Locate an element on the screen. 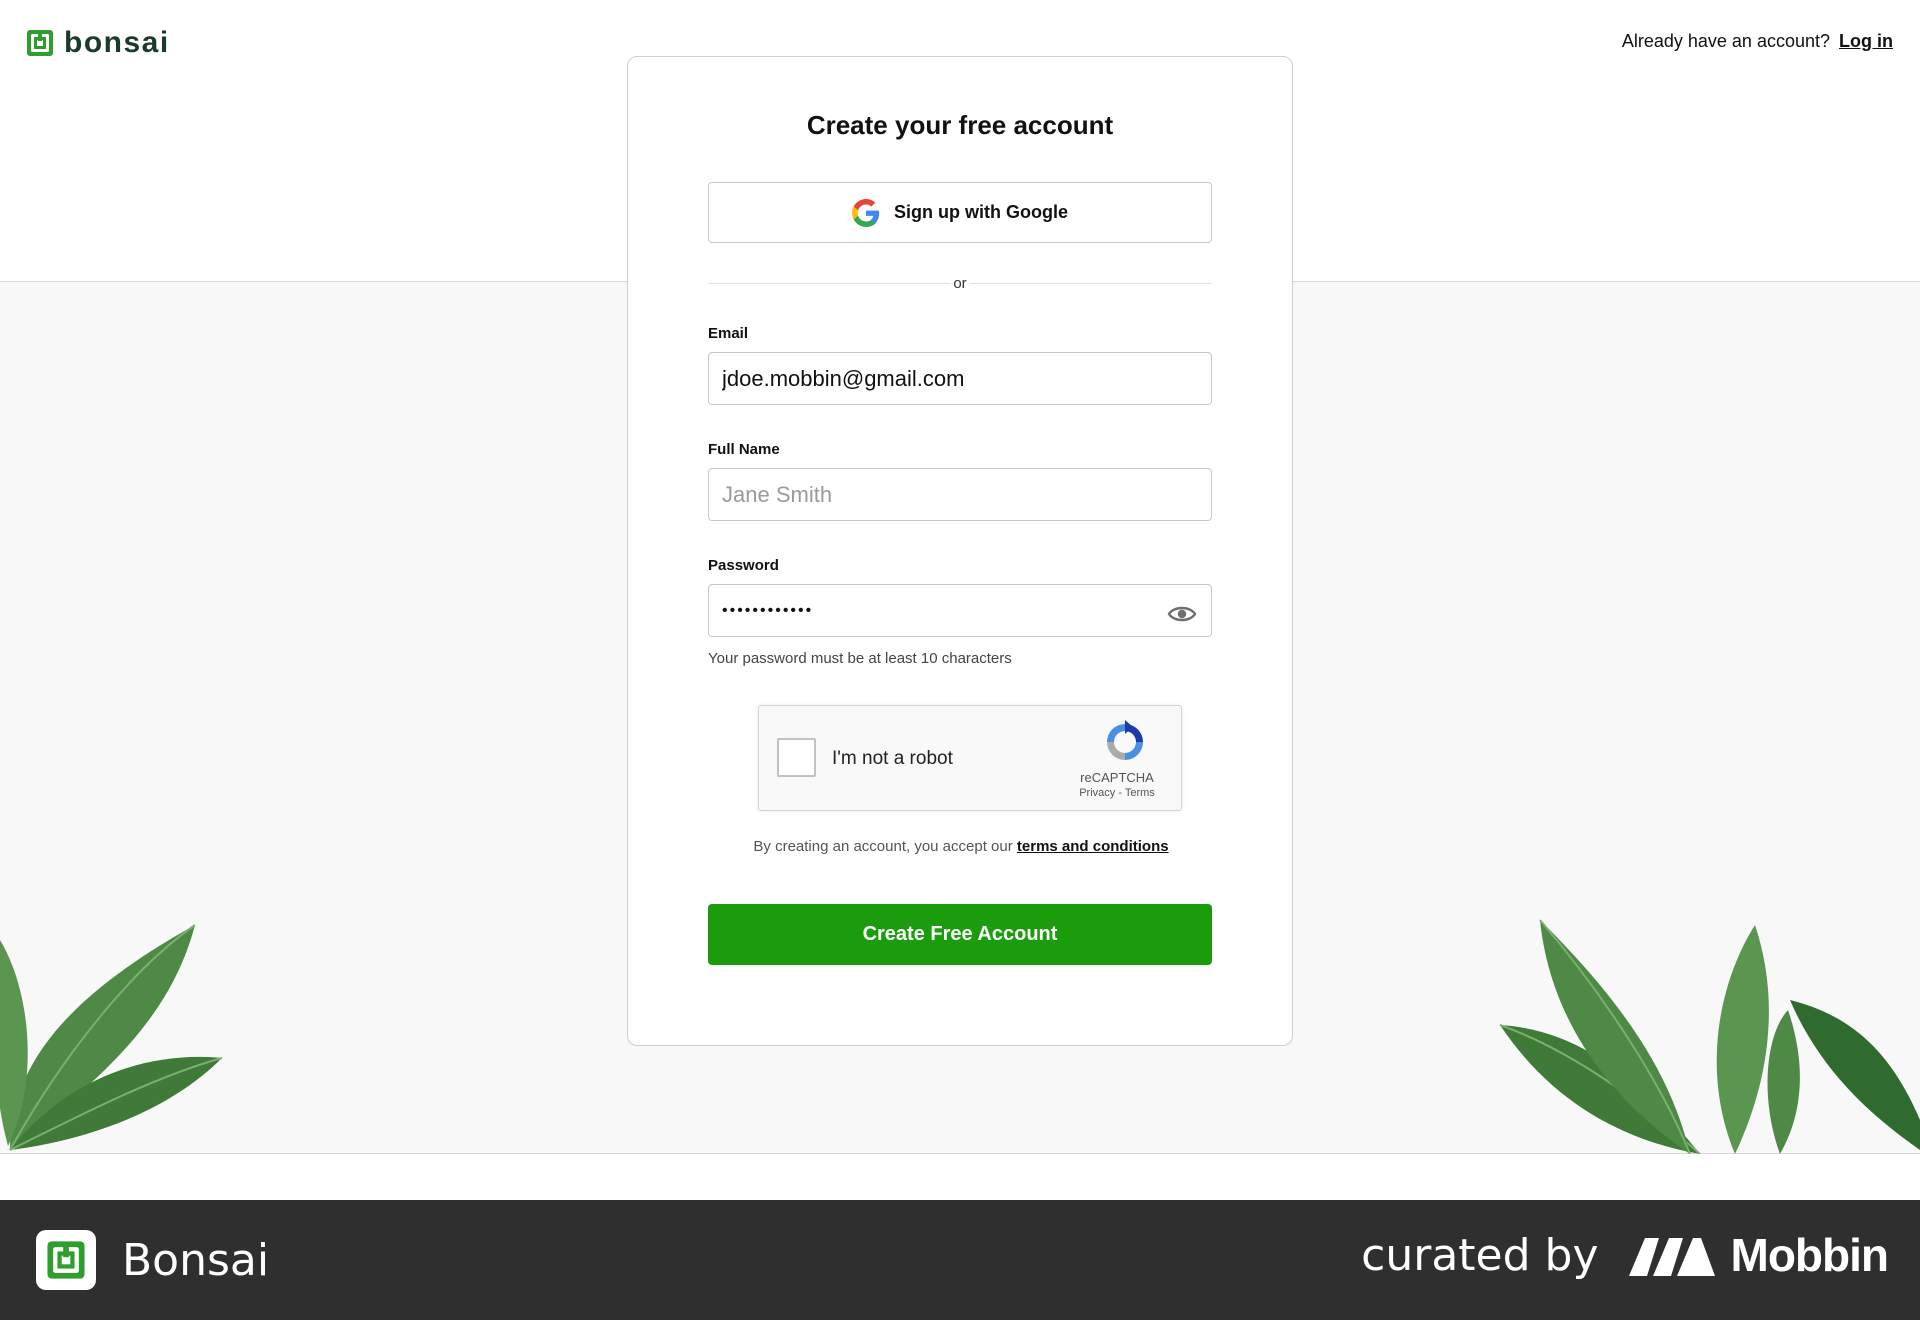 This screenshot has width=1920, height=1320. terms-link: terms and conditions is located at coordinates (1093, 846).